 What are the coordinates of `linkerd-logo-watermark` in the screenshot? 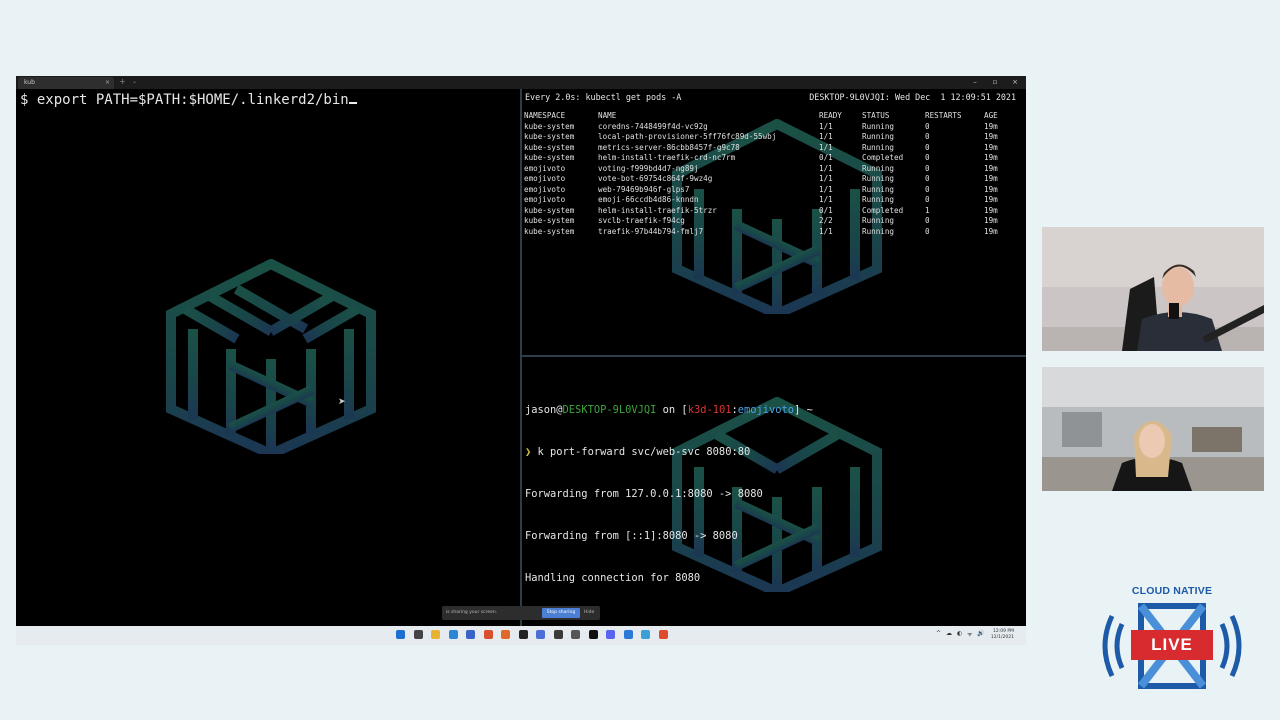 It's located at (271, 356).